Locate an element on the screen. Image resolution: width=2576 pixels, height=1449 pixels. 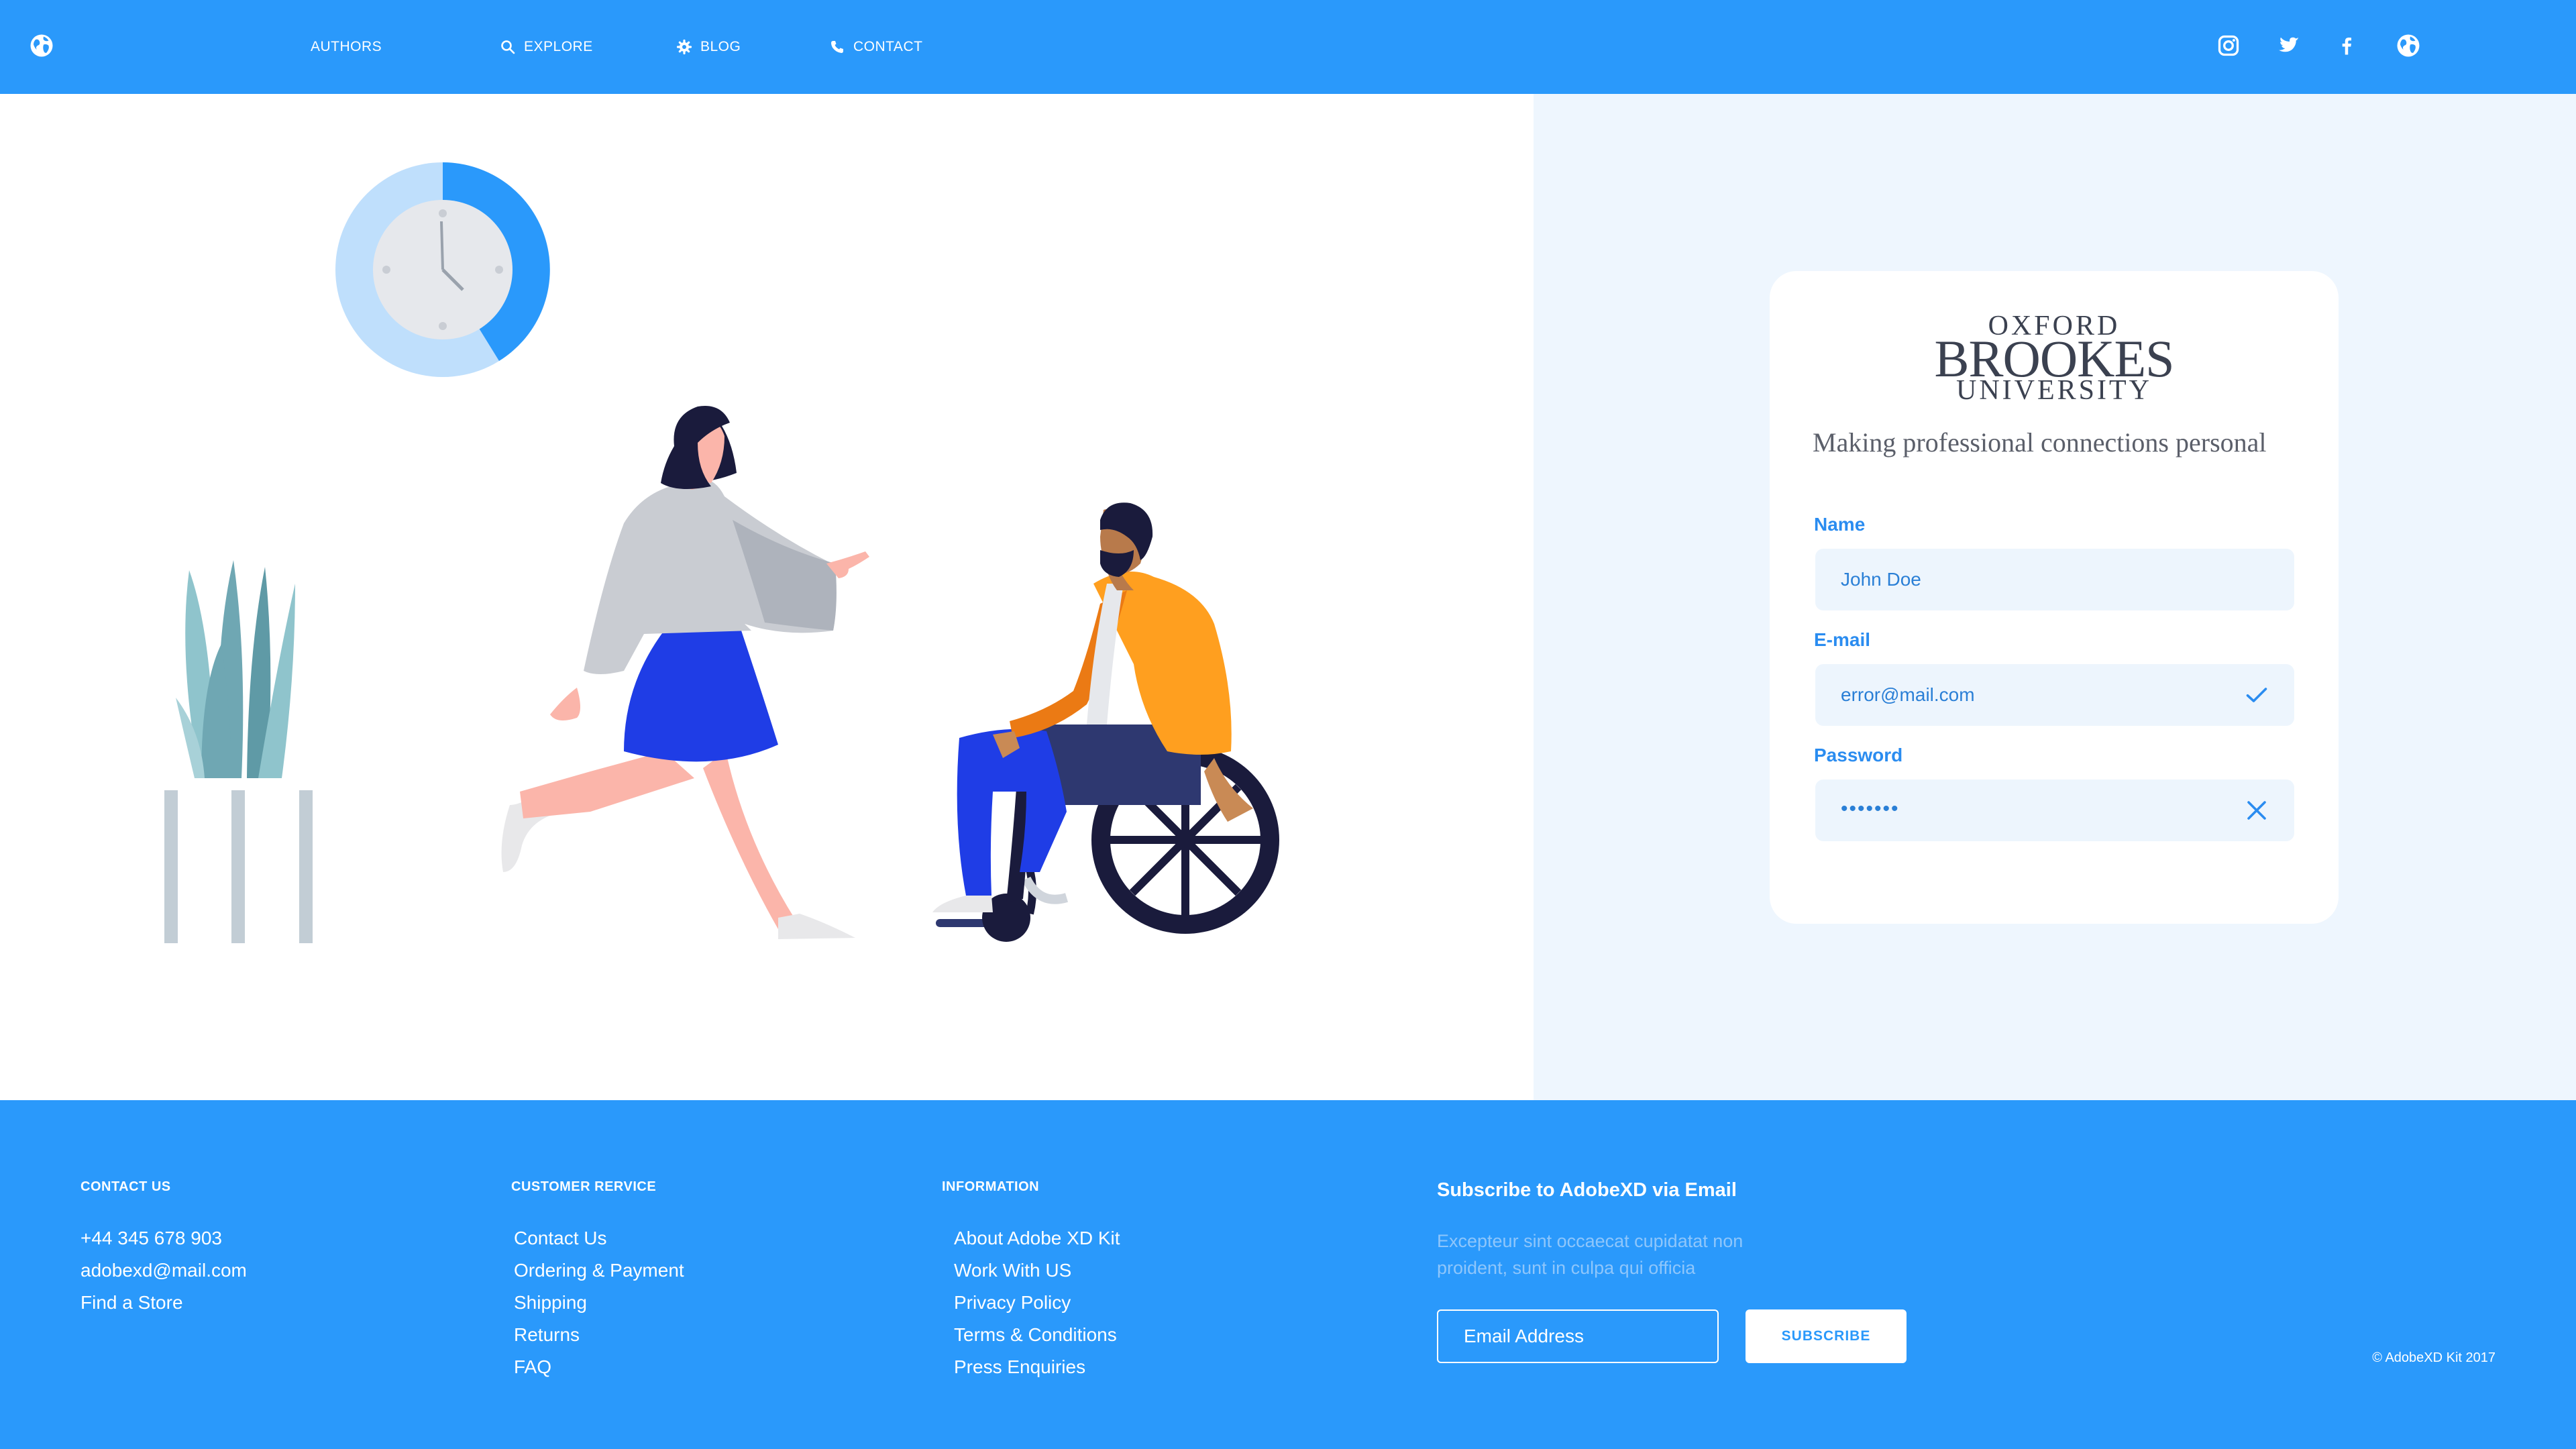
nav-explore-label: EXPLORE is located at coordinates (558, 46).